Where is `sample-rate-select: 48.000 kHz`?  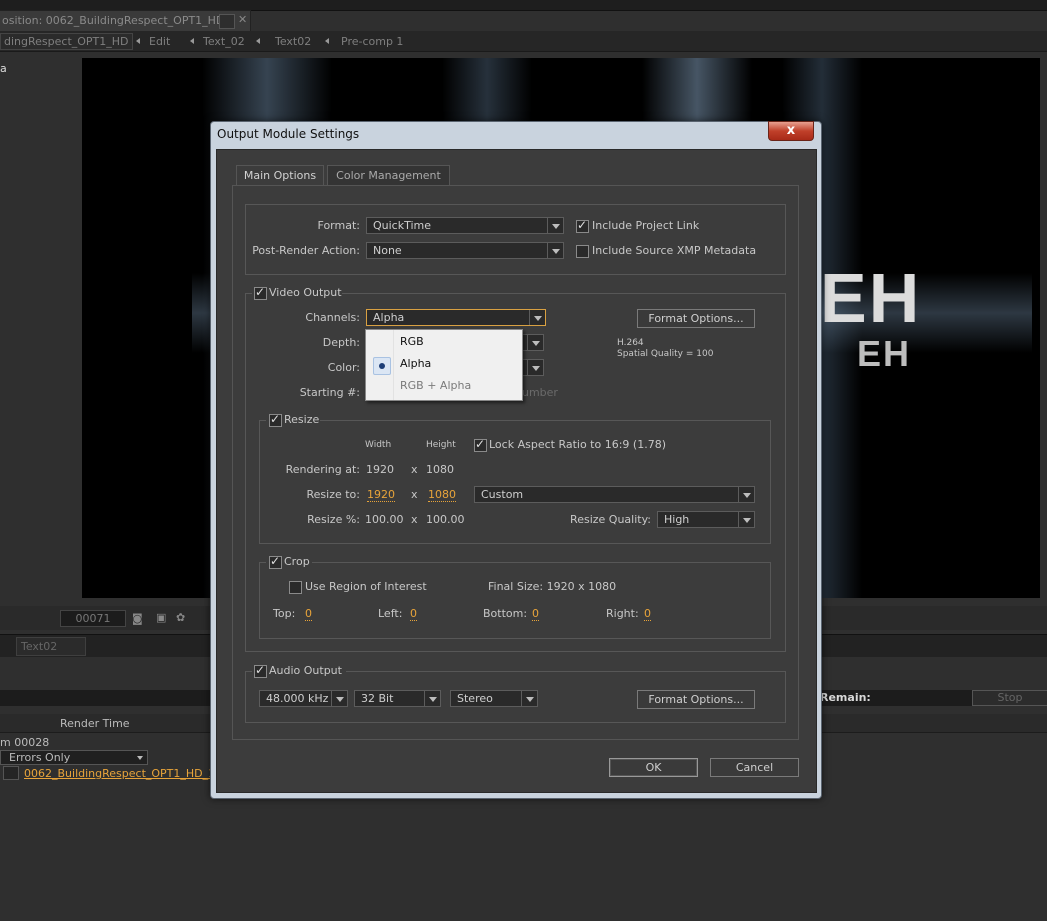
sample-rate-select: 48.000 kHz is located at coordinates (303, 698).